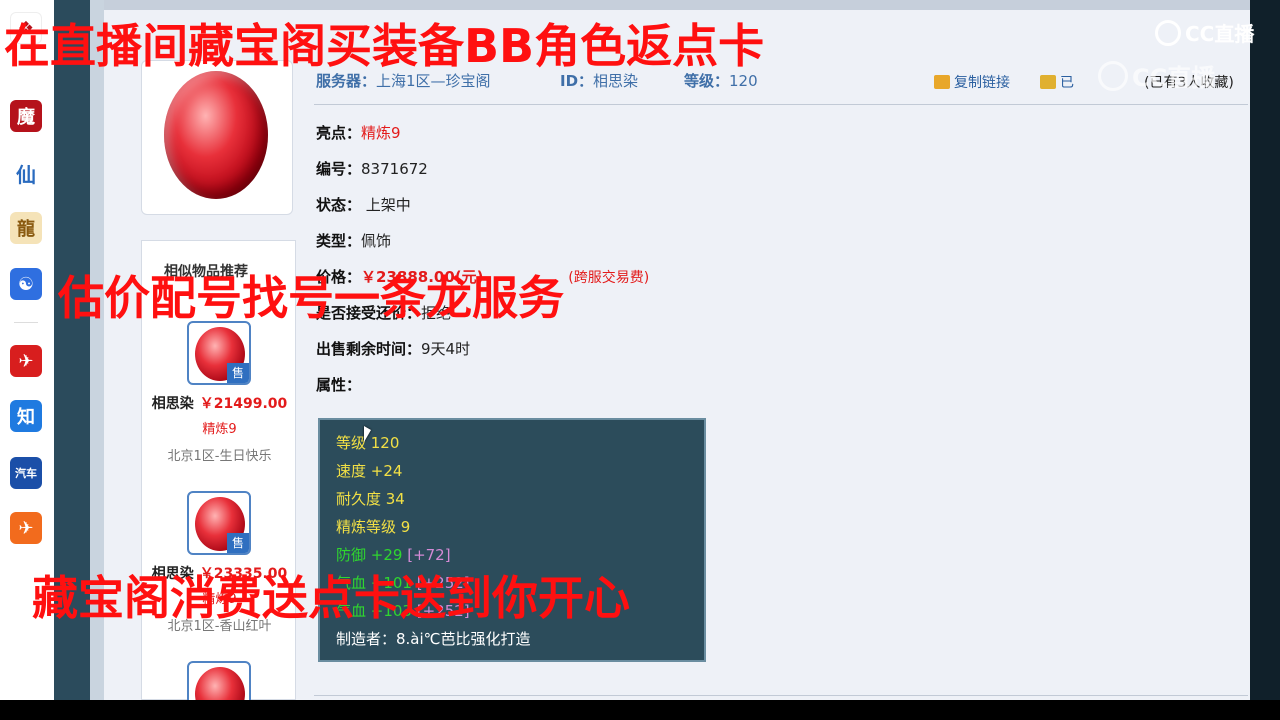  I want to click on red-app-icon: ✈, so click(26, 361).